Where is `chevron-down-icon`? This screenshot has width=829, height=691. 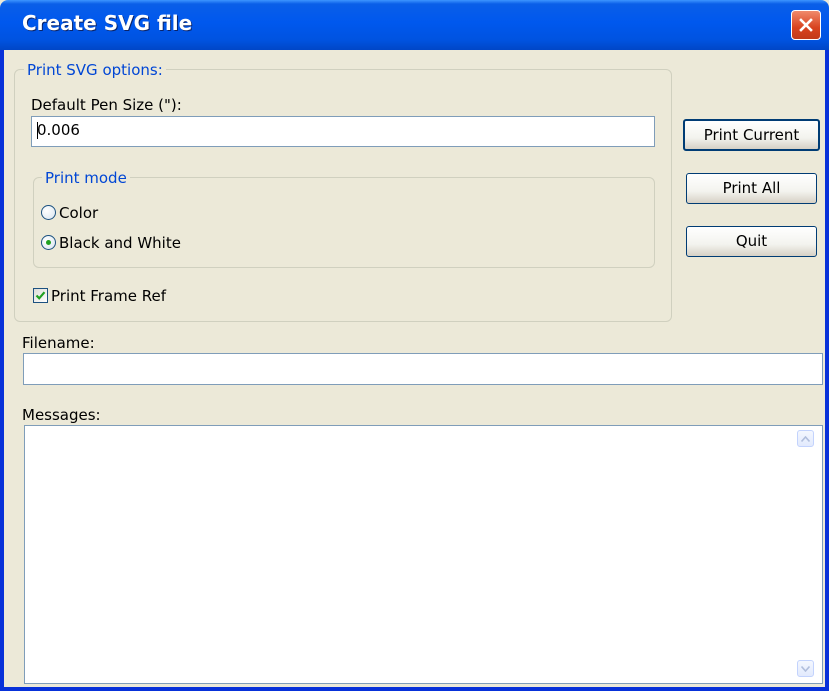
chevron-down-icon is located at coordinates (805, 668).